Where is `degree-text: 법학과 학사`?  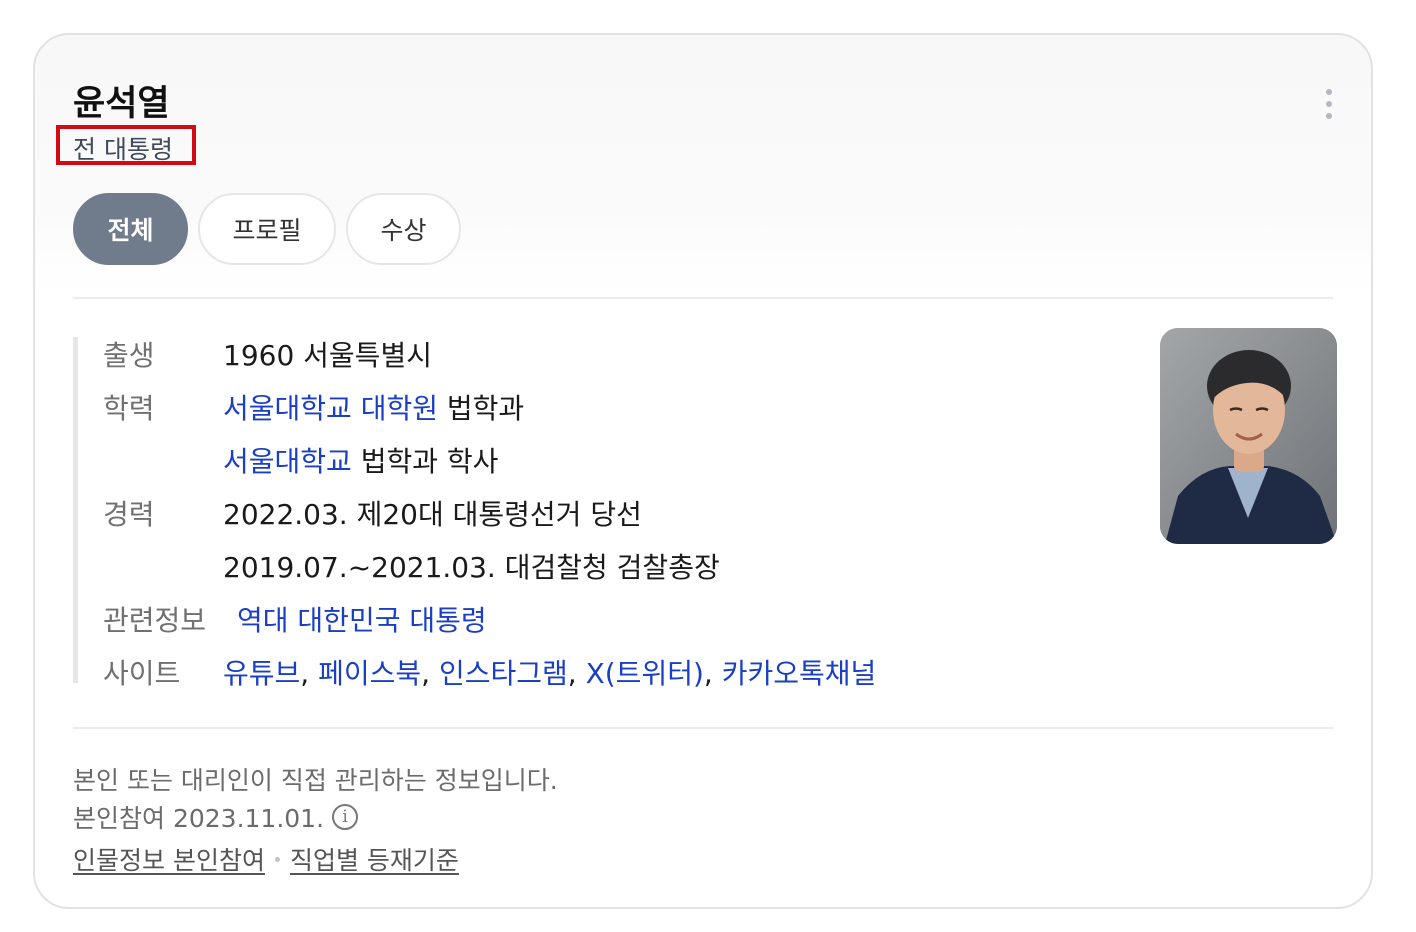 degree-text: 법학과 학사 is located at coordinates (429, 461).